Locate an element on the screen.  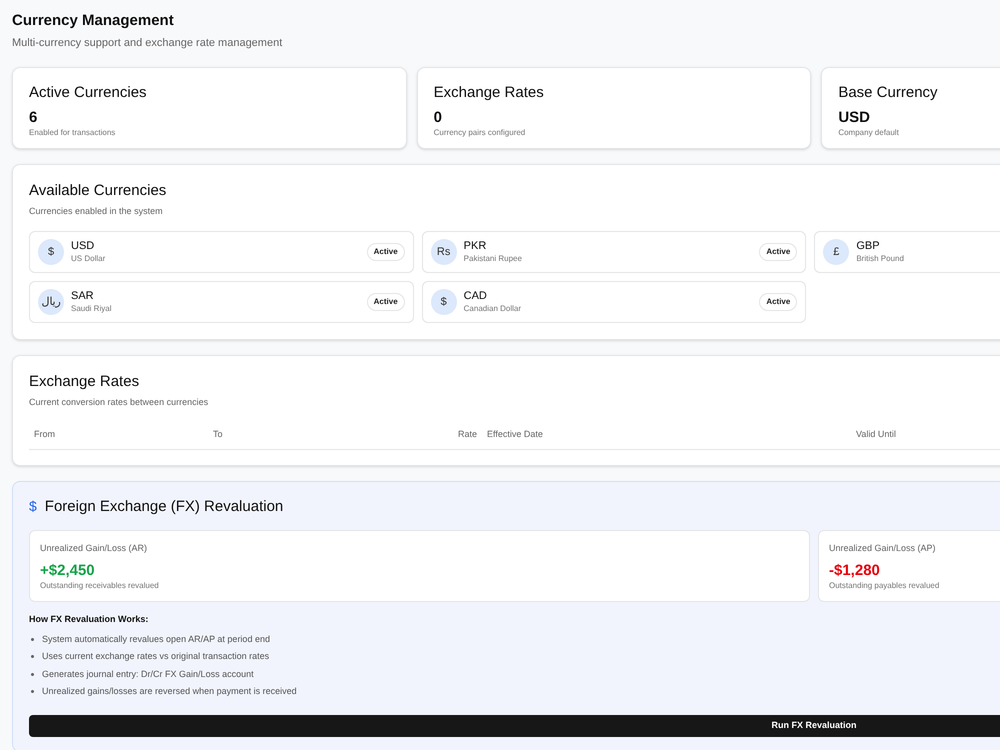
section-title: Available Currencies is located at coordinates (98, 191).